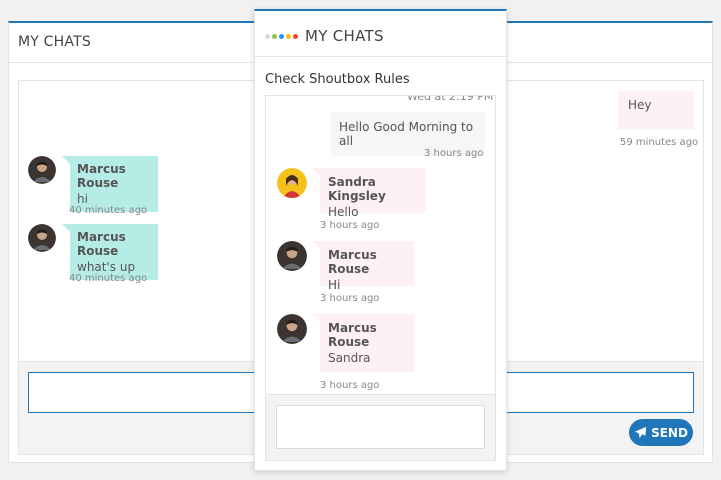 The width and height of the screenshot is (721, 480). I want to click on message-time: Wed at 2:19 PM, so click(450, 99).